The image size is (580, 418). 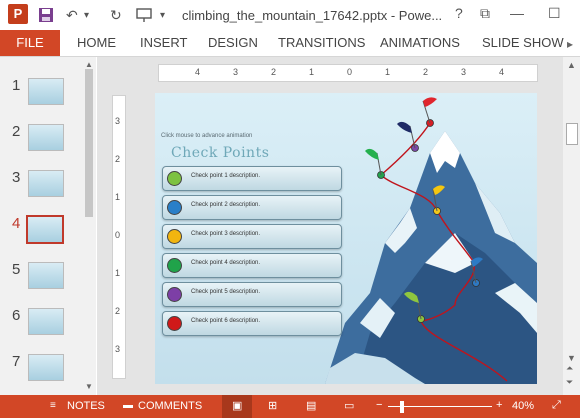 What do you see at coordinates (86, 406) in the screenshot?
I see `notes-button: NOTES` at bounding box center [86, 406].